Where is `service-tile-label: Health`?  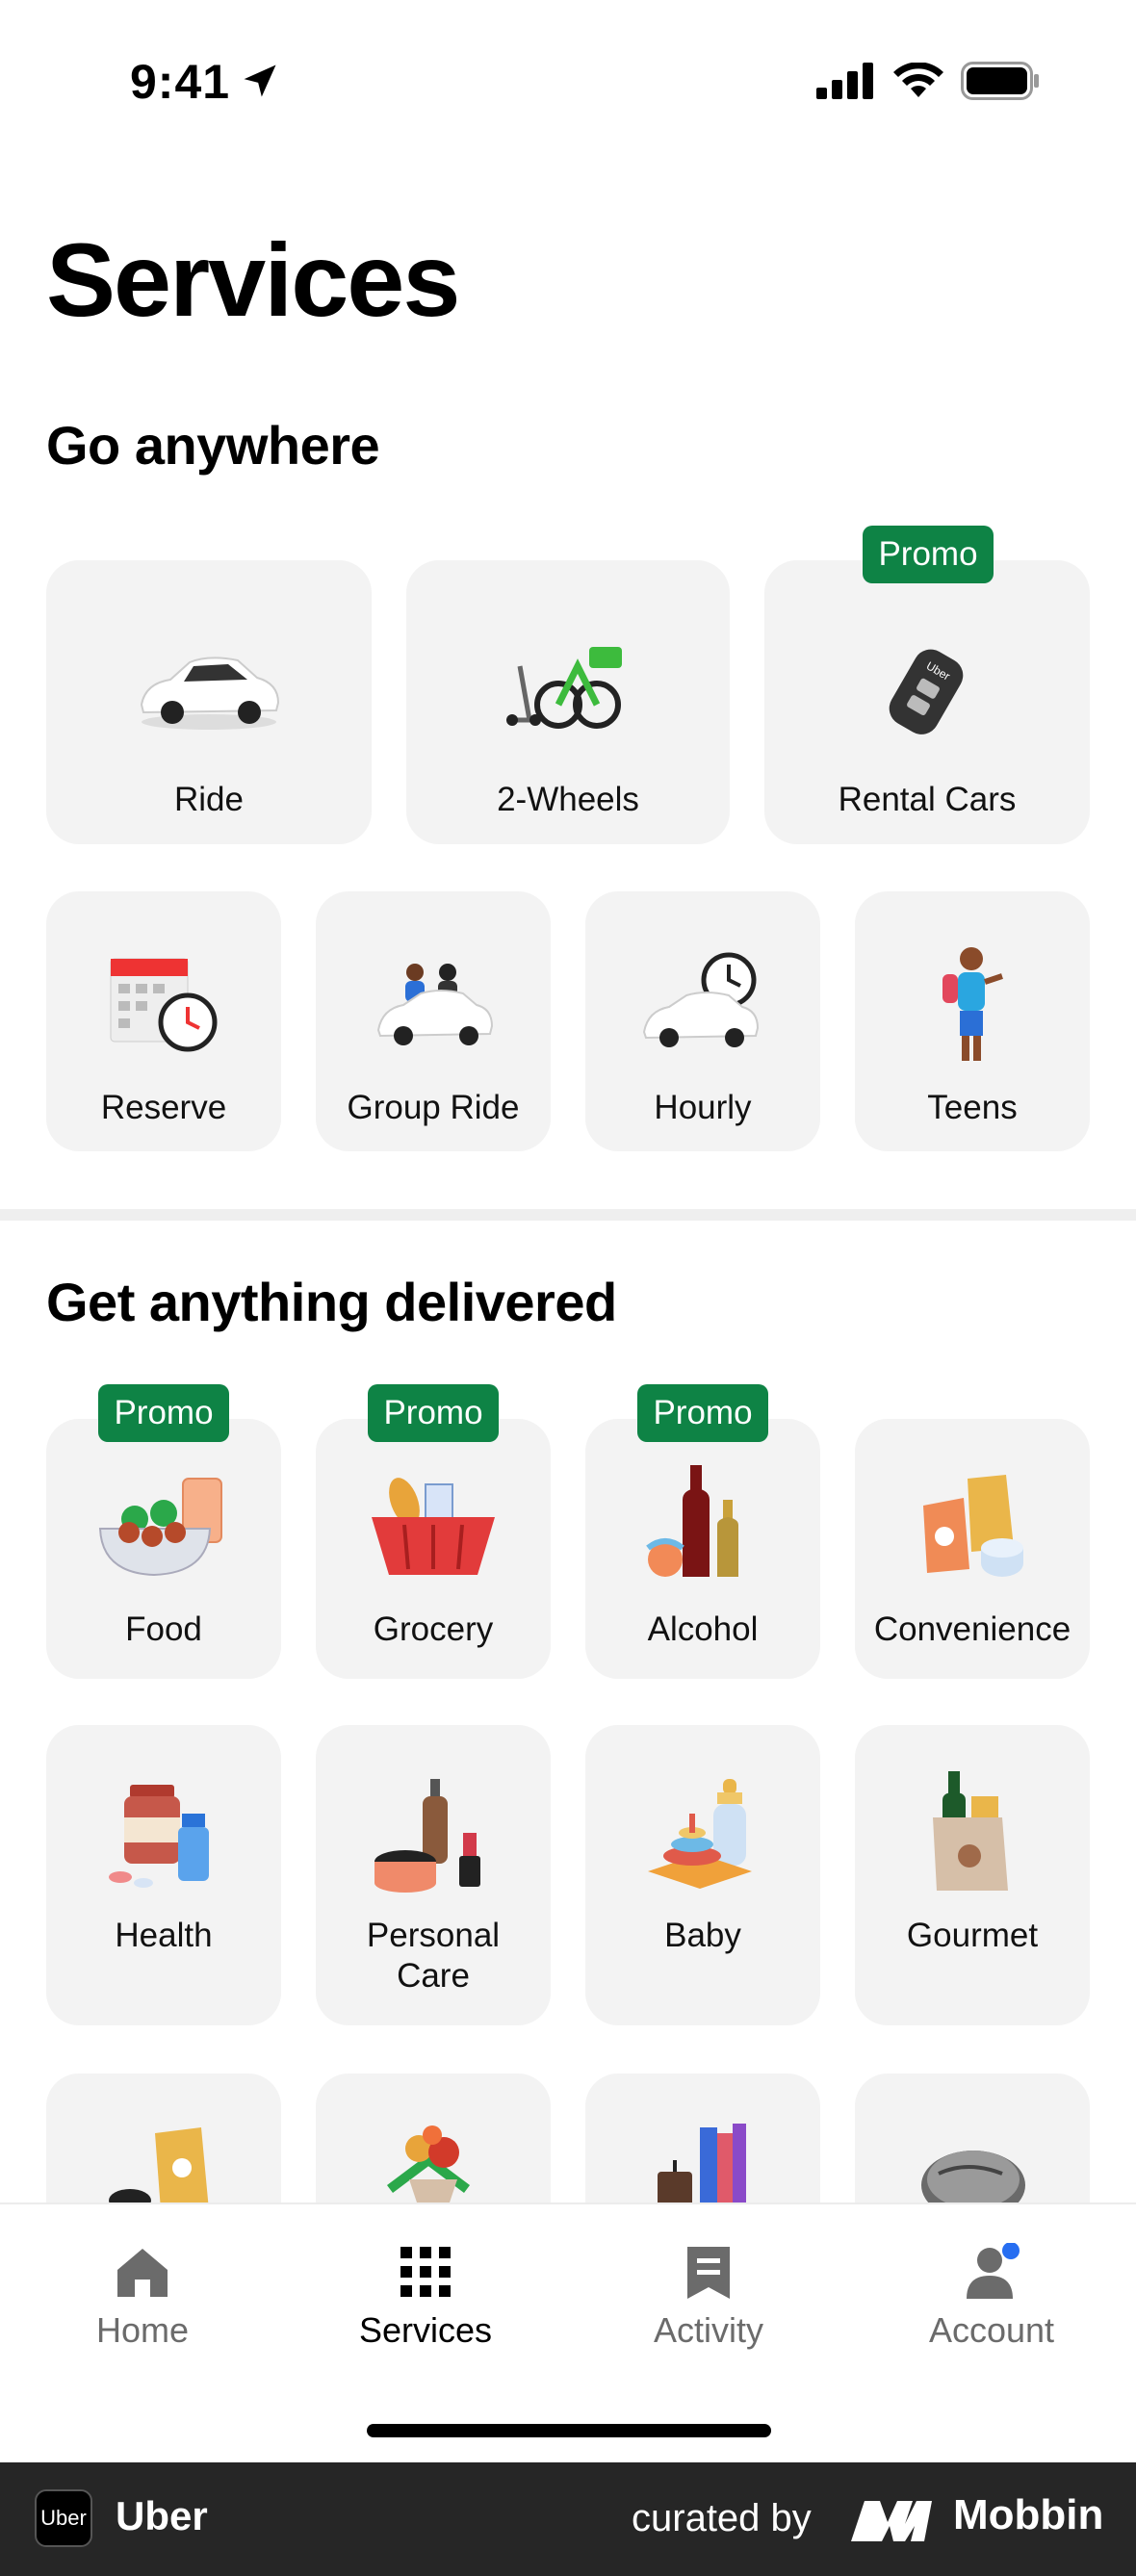
service-tile-label: Health is located at coordinates (164, 1936).